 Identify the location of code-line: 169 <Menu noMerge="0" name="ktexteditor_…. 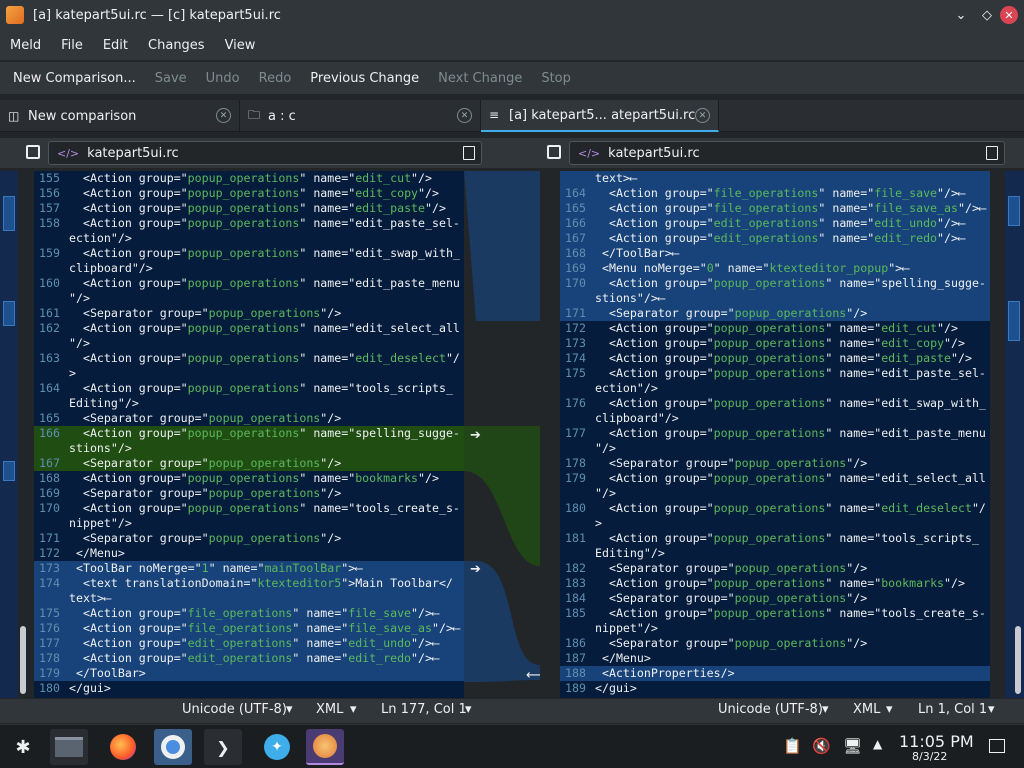
(775, 268).